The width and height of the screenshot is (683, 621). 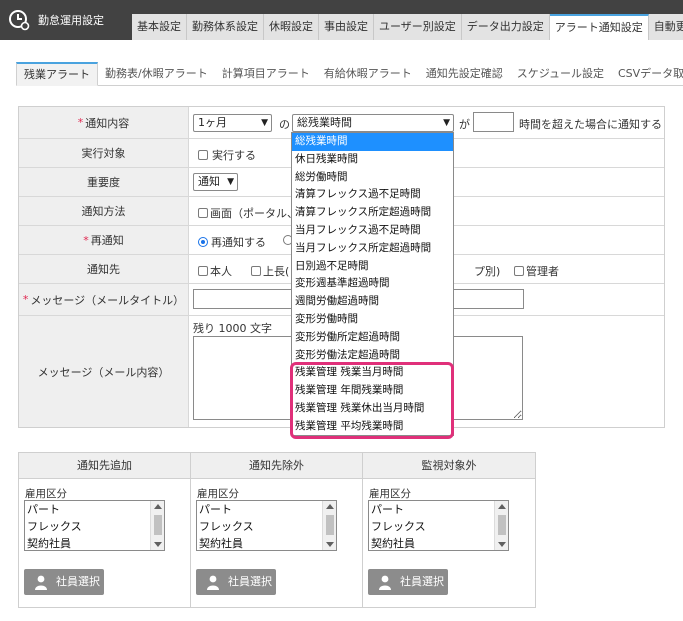 What do you see at coordinates (372, 373) in the screenshot?
I see `dropdown-option: 残業管理 残業当月時間` at bounding box center [372, 373].